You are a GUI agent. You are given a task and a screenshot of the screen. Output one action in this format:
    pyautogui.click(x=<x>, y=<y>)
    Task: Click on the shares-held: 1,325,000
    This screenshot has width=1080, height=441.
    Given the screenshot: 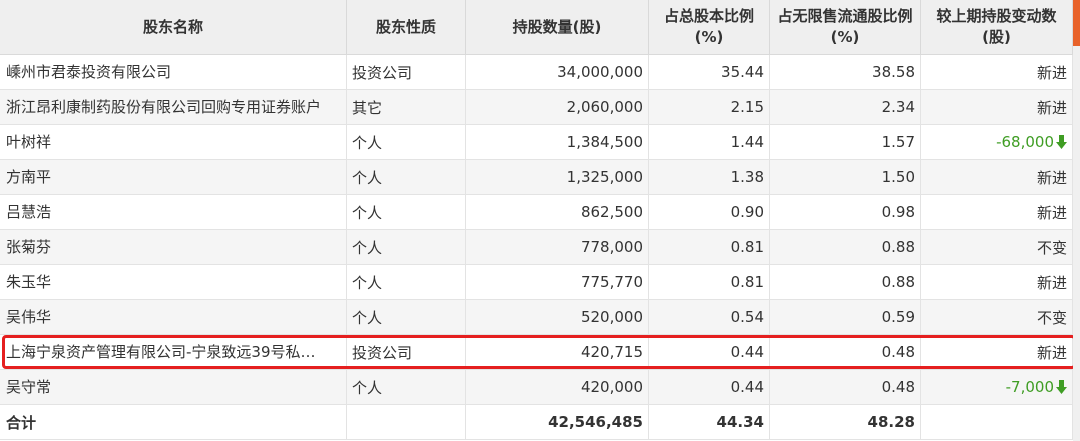 What is the action you would take?
    pyautogui.click(x=557, y=177)
    